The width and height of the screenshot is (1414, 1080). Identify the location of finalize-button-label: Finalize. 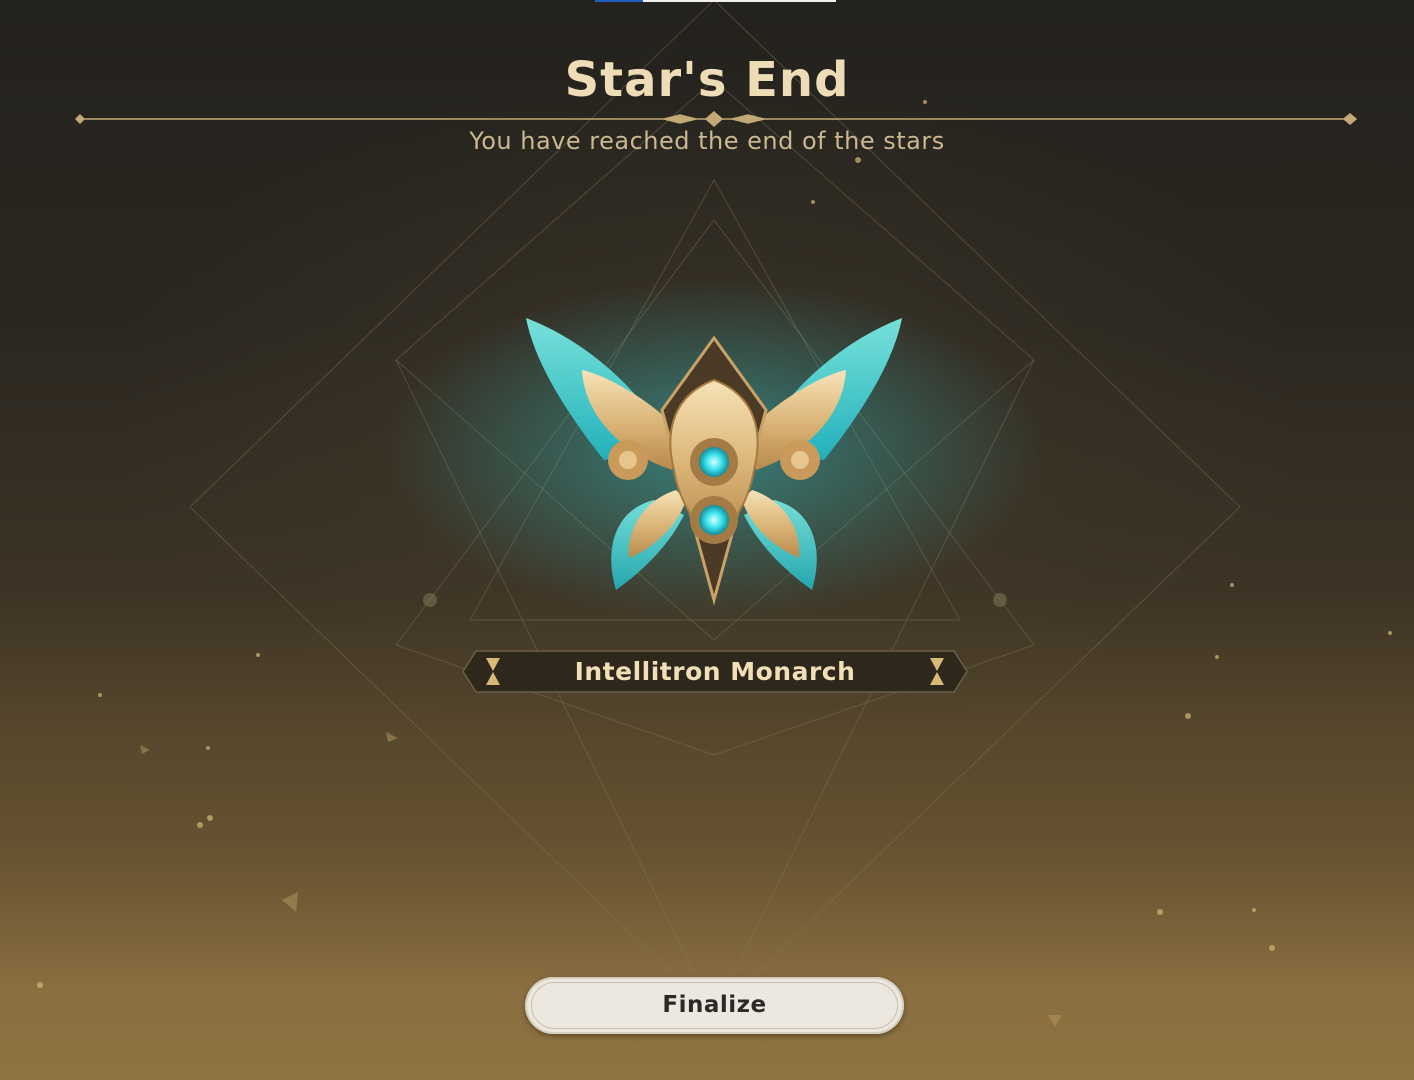
(714, 1005).